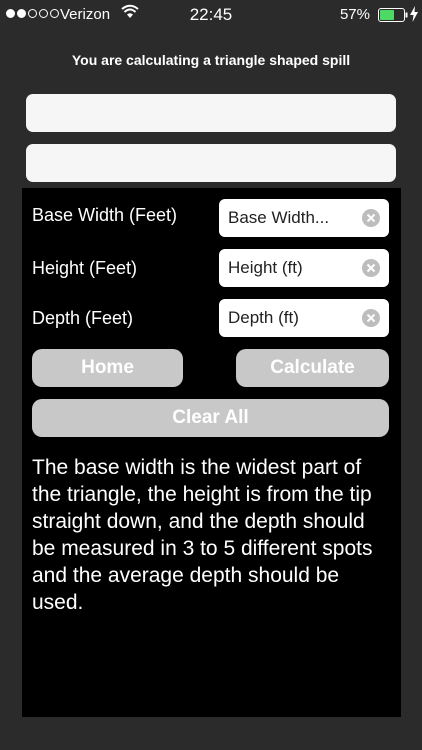 This screenshot has width=422, height=750. Describe the element at coordinates (210, 418) in the screenshot. I see `clear-all-button: Clear All` at that location.